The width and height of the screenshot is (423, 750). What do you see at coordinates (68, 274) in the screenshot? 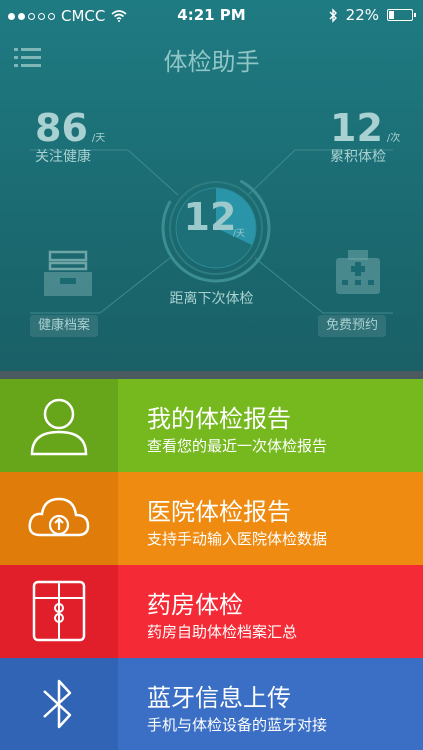
I see `health-record-icon` at bounding box center [68, 274].